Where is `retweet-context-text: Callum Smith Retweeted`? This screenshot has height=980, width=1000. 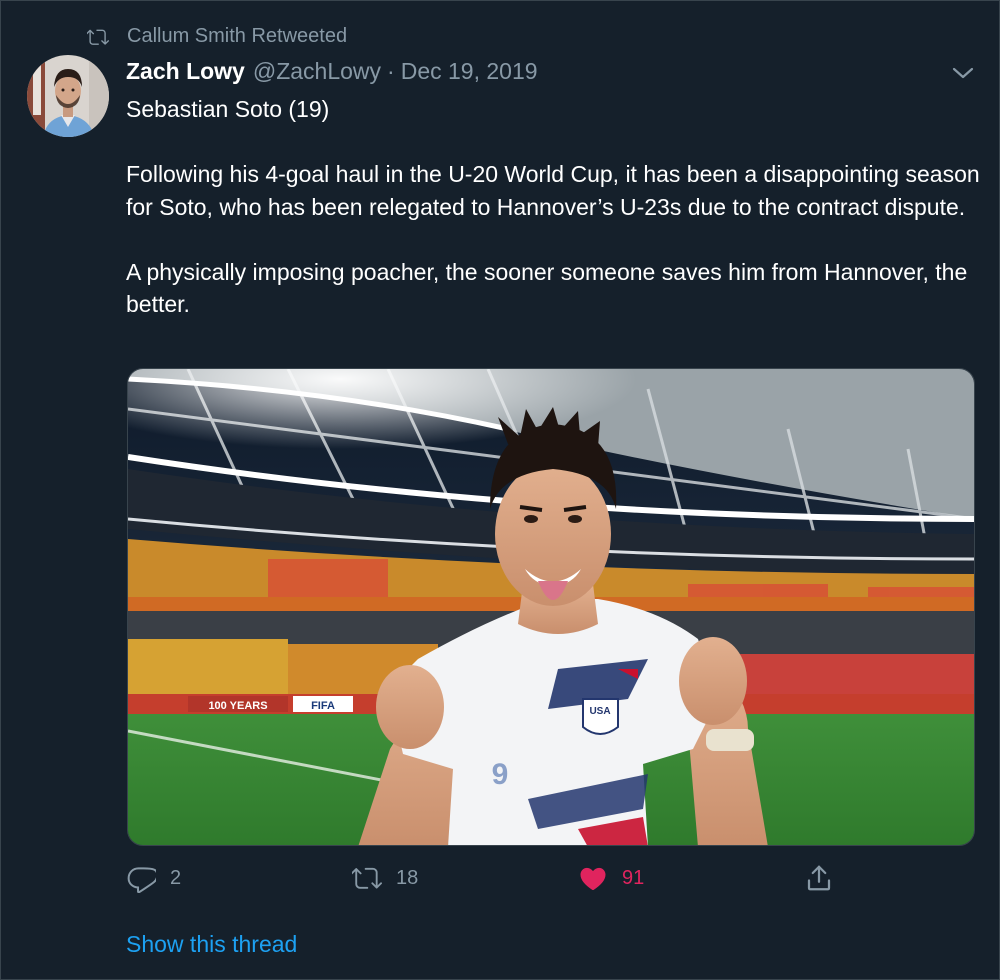
retweet-context-text: Callum Smith Retweeted is located at coordinates (237, 36).